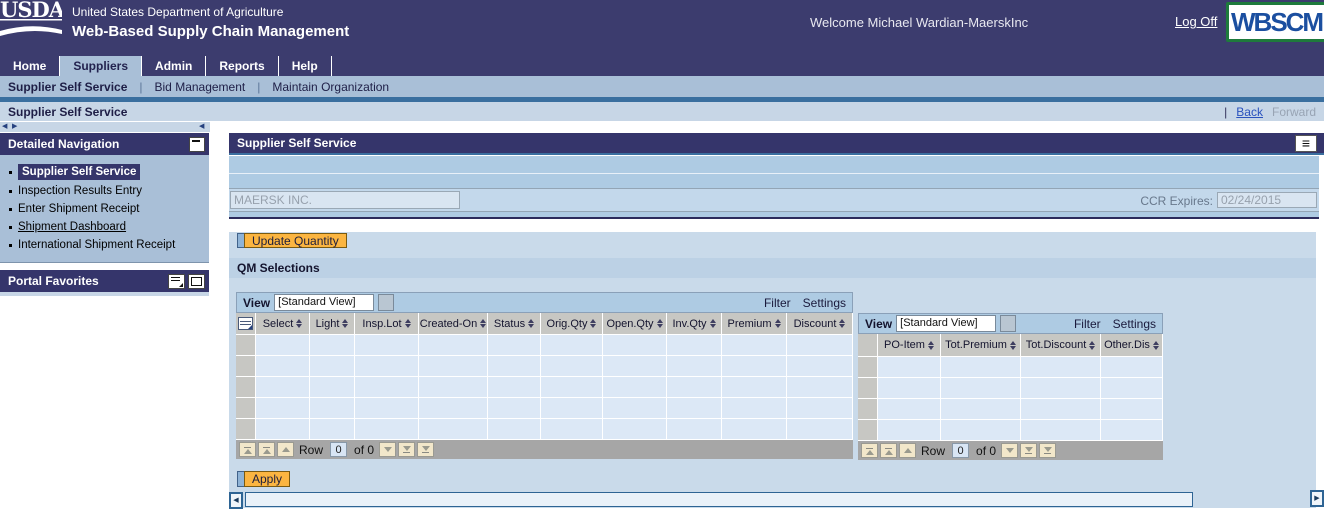 This screenshot has width=1324, height=509. I want to click on subnav-supplier-self-service: Supplier Self Service, so click(69, 87).